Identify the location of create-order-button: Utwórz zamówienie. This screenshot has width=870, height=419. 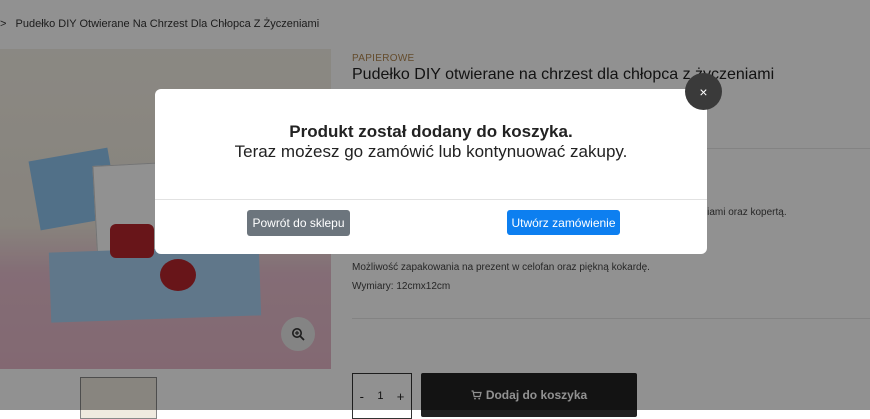
(563, 222).